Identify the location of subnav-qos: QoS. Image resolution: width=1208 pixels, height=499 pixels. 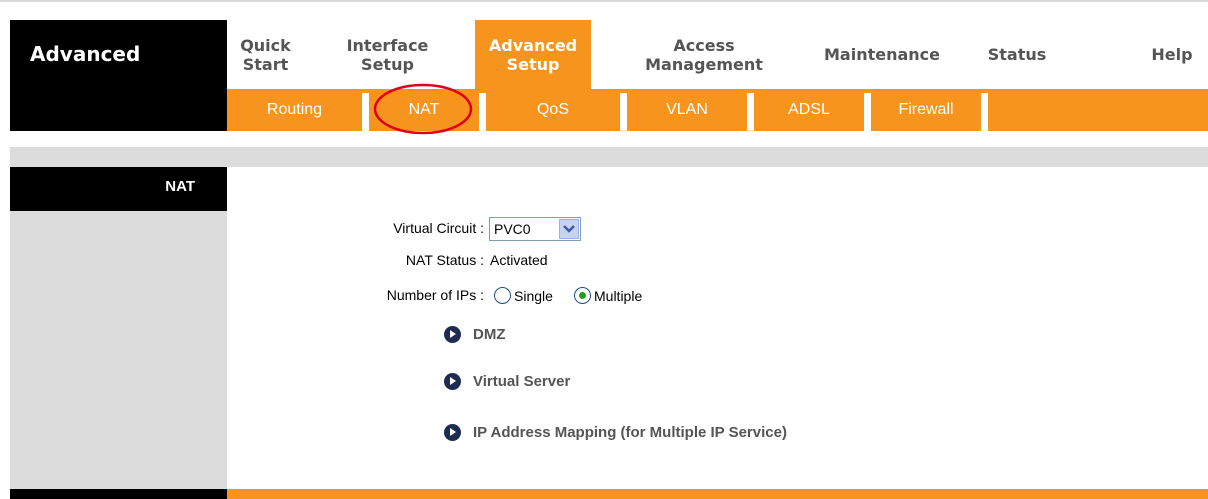
(553, 110).